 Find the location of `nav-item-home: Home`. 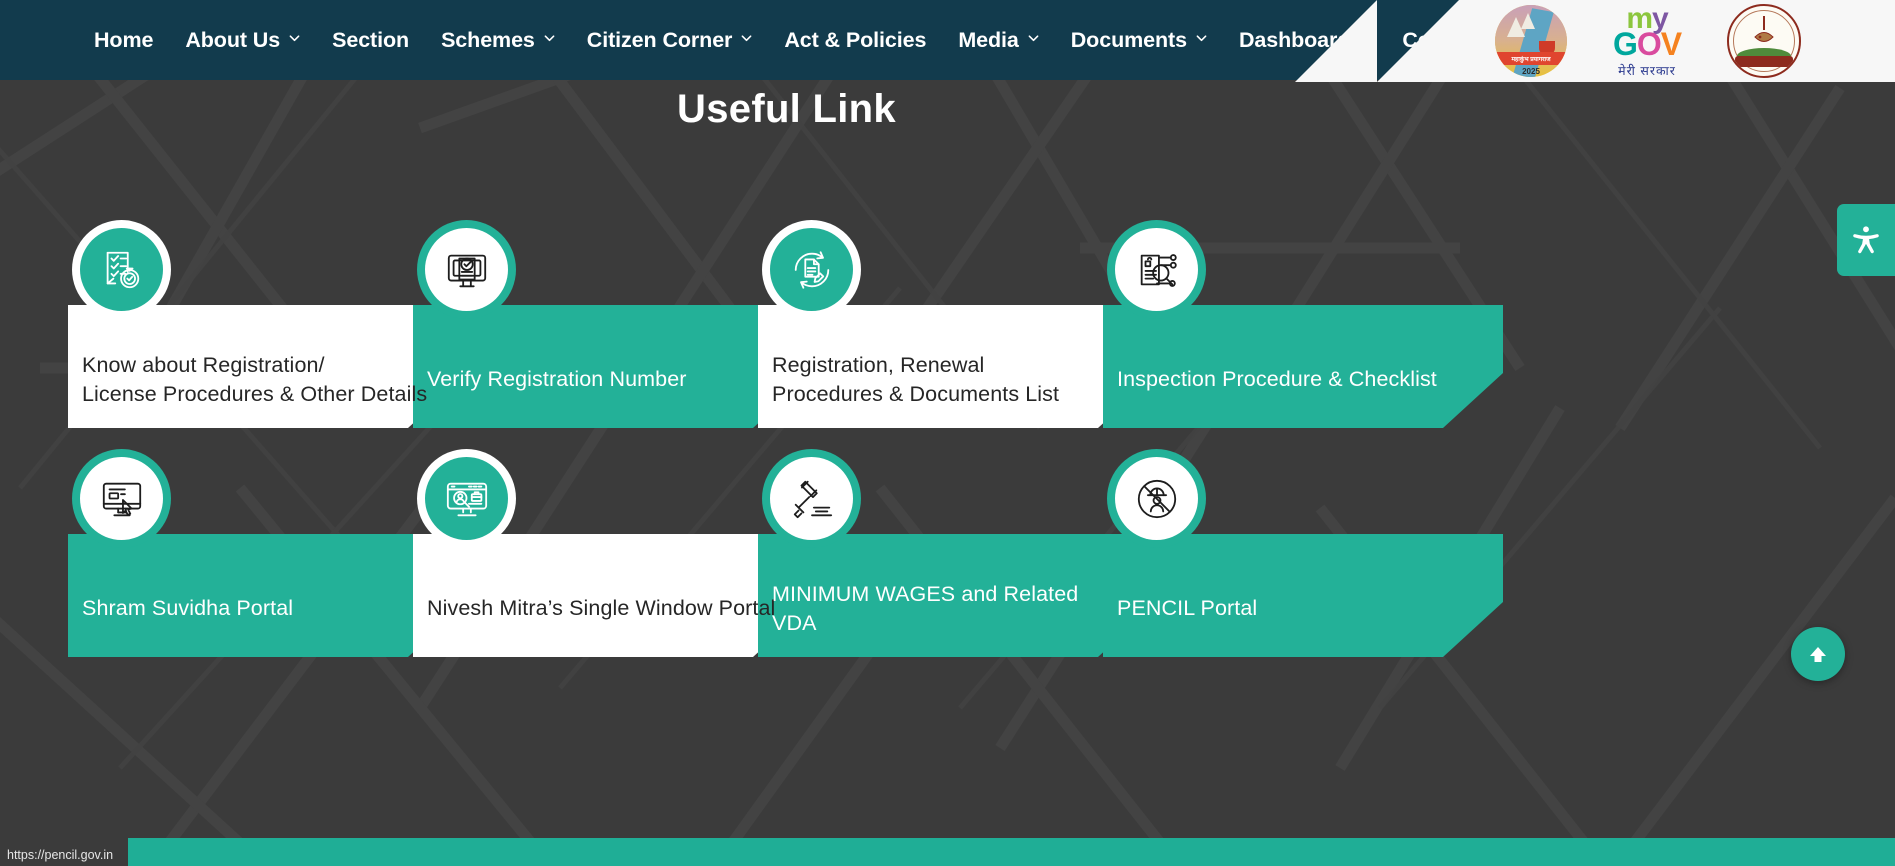

nav-item-home: Home is located at coordinates (123, 40).